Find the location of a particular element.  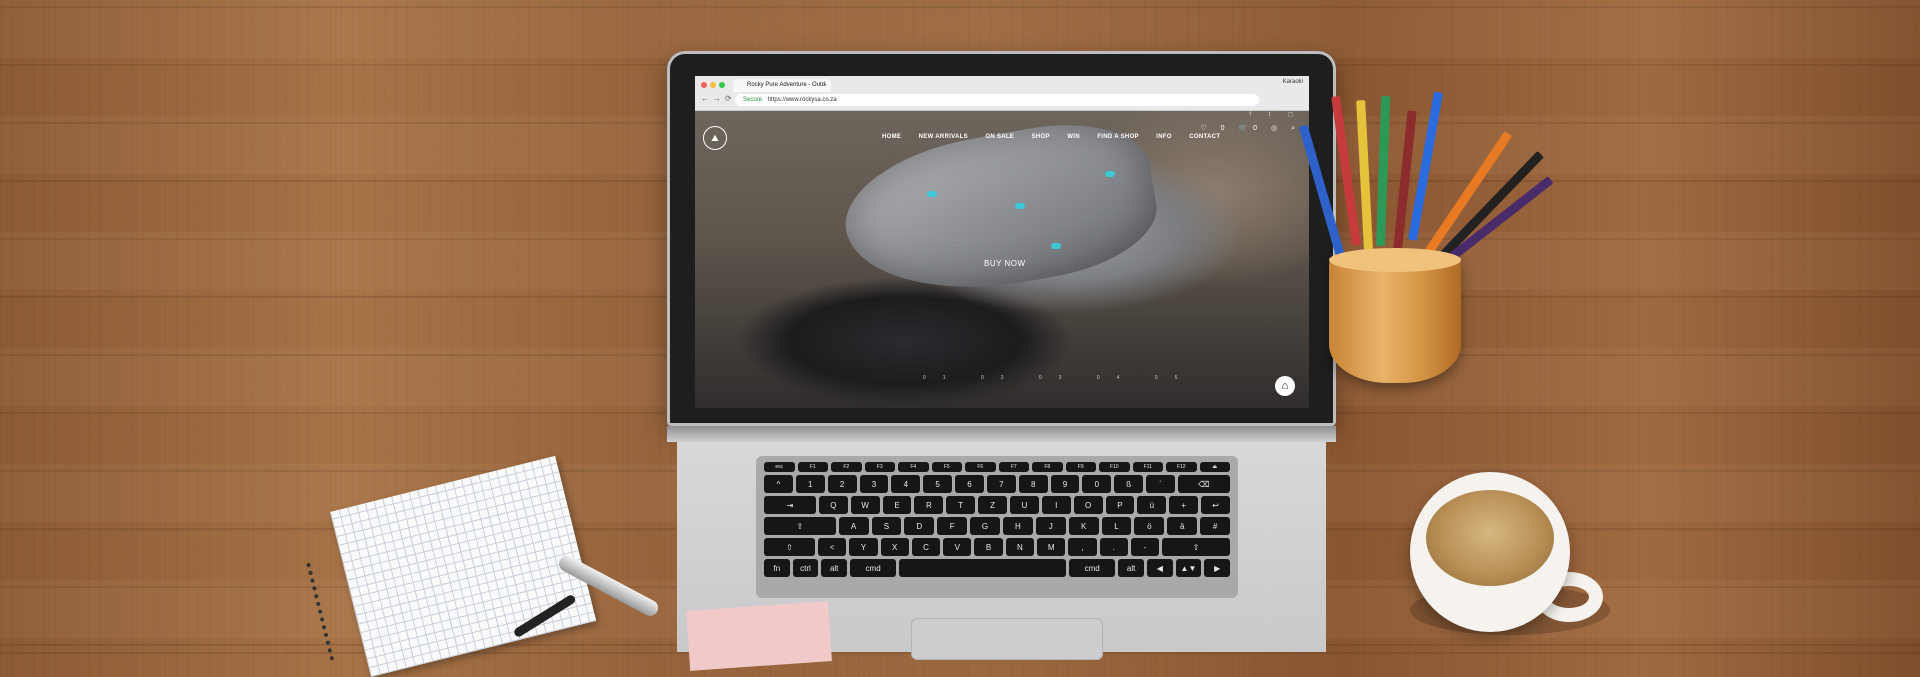

key: H is located at coordinates (1017, 526).